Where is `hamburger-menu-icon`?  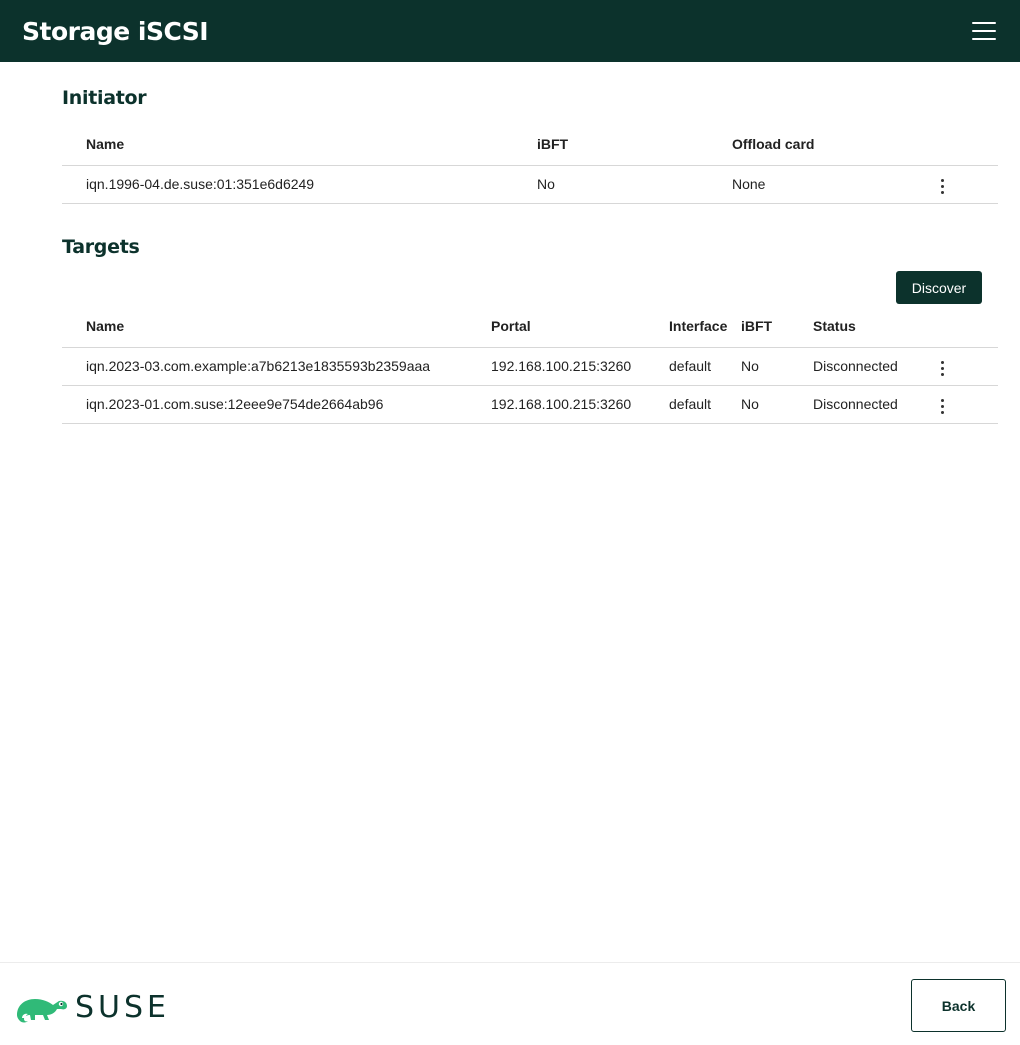 hamburger-menu-icon is located at coordinates (984, 31).